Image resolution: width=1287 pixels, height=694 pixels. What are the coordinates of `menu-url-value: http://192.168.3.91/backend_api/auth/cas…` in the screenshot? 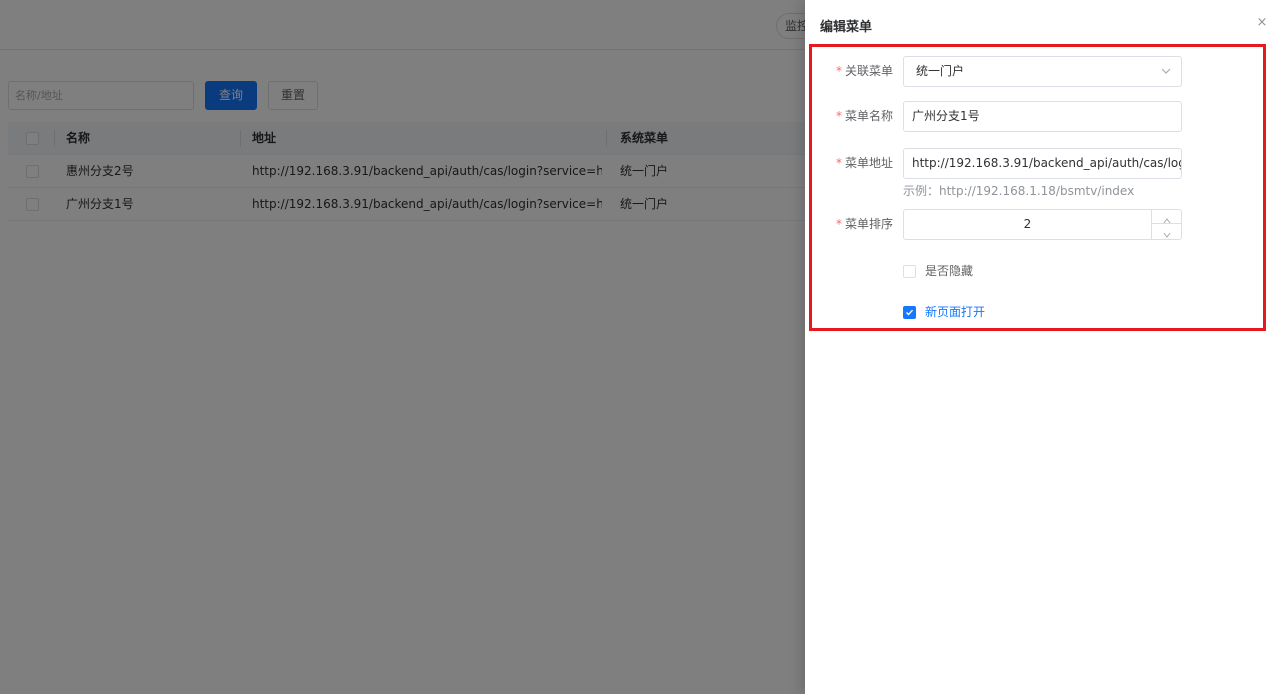 It's located at (1046, 163).